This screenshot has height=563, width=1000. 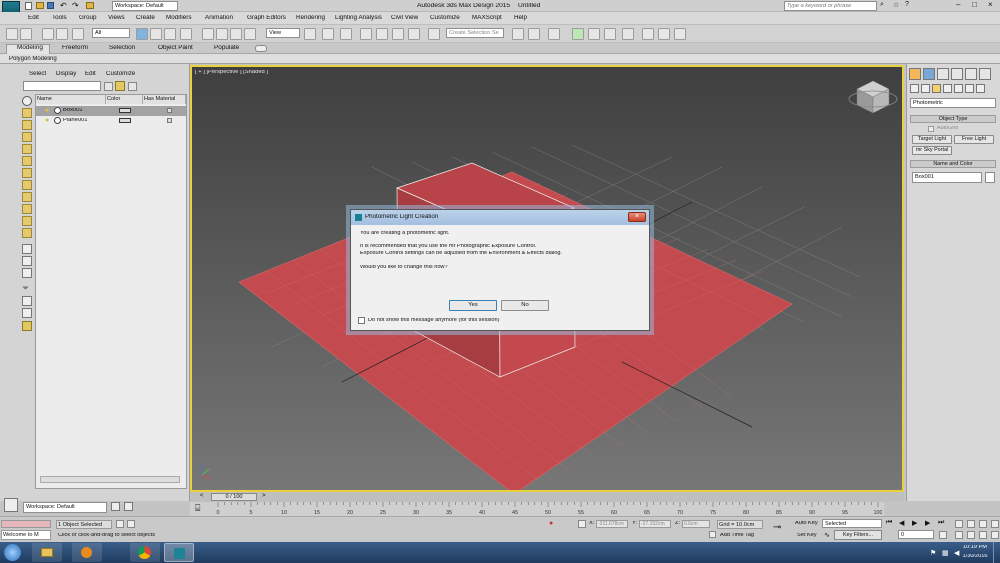 I want to click on keyboard-shortcut-icon, so click(x=346, y=34).